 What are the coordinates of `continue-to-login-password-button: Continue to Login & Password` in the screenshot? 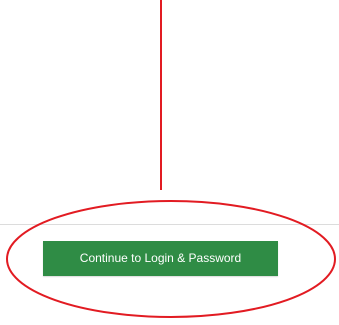 It's located at (160, 258).